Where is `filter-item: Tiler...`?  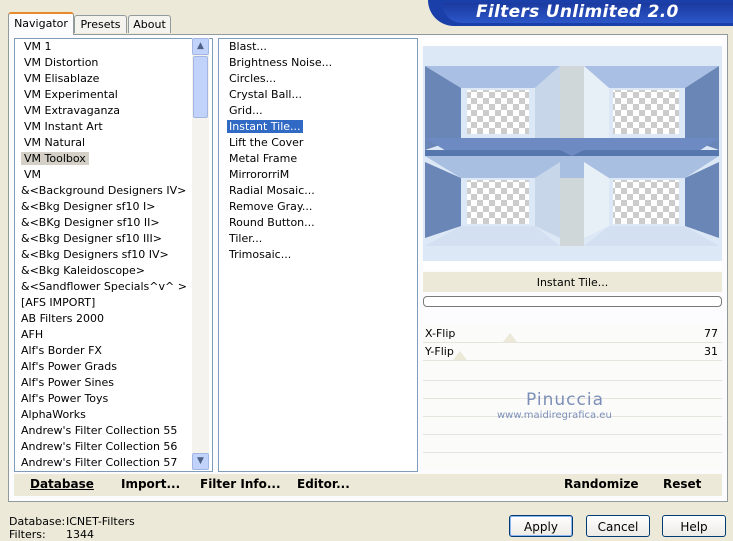 filter-item: Tiler... is located at coordinates (318, 239).